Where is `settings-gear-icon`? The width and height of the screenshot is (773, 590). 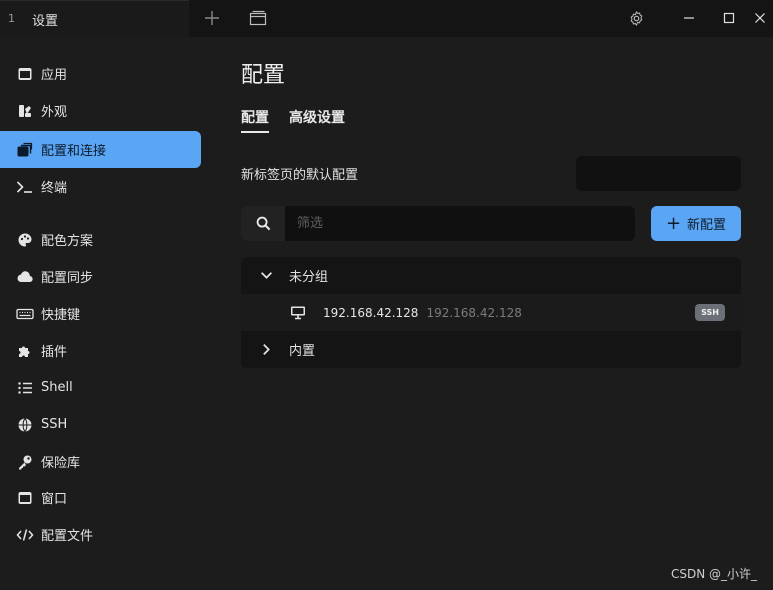 settings-gear-icon is located at coordinates (636, 18).